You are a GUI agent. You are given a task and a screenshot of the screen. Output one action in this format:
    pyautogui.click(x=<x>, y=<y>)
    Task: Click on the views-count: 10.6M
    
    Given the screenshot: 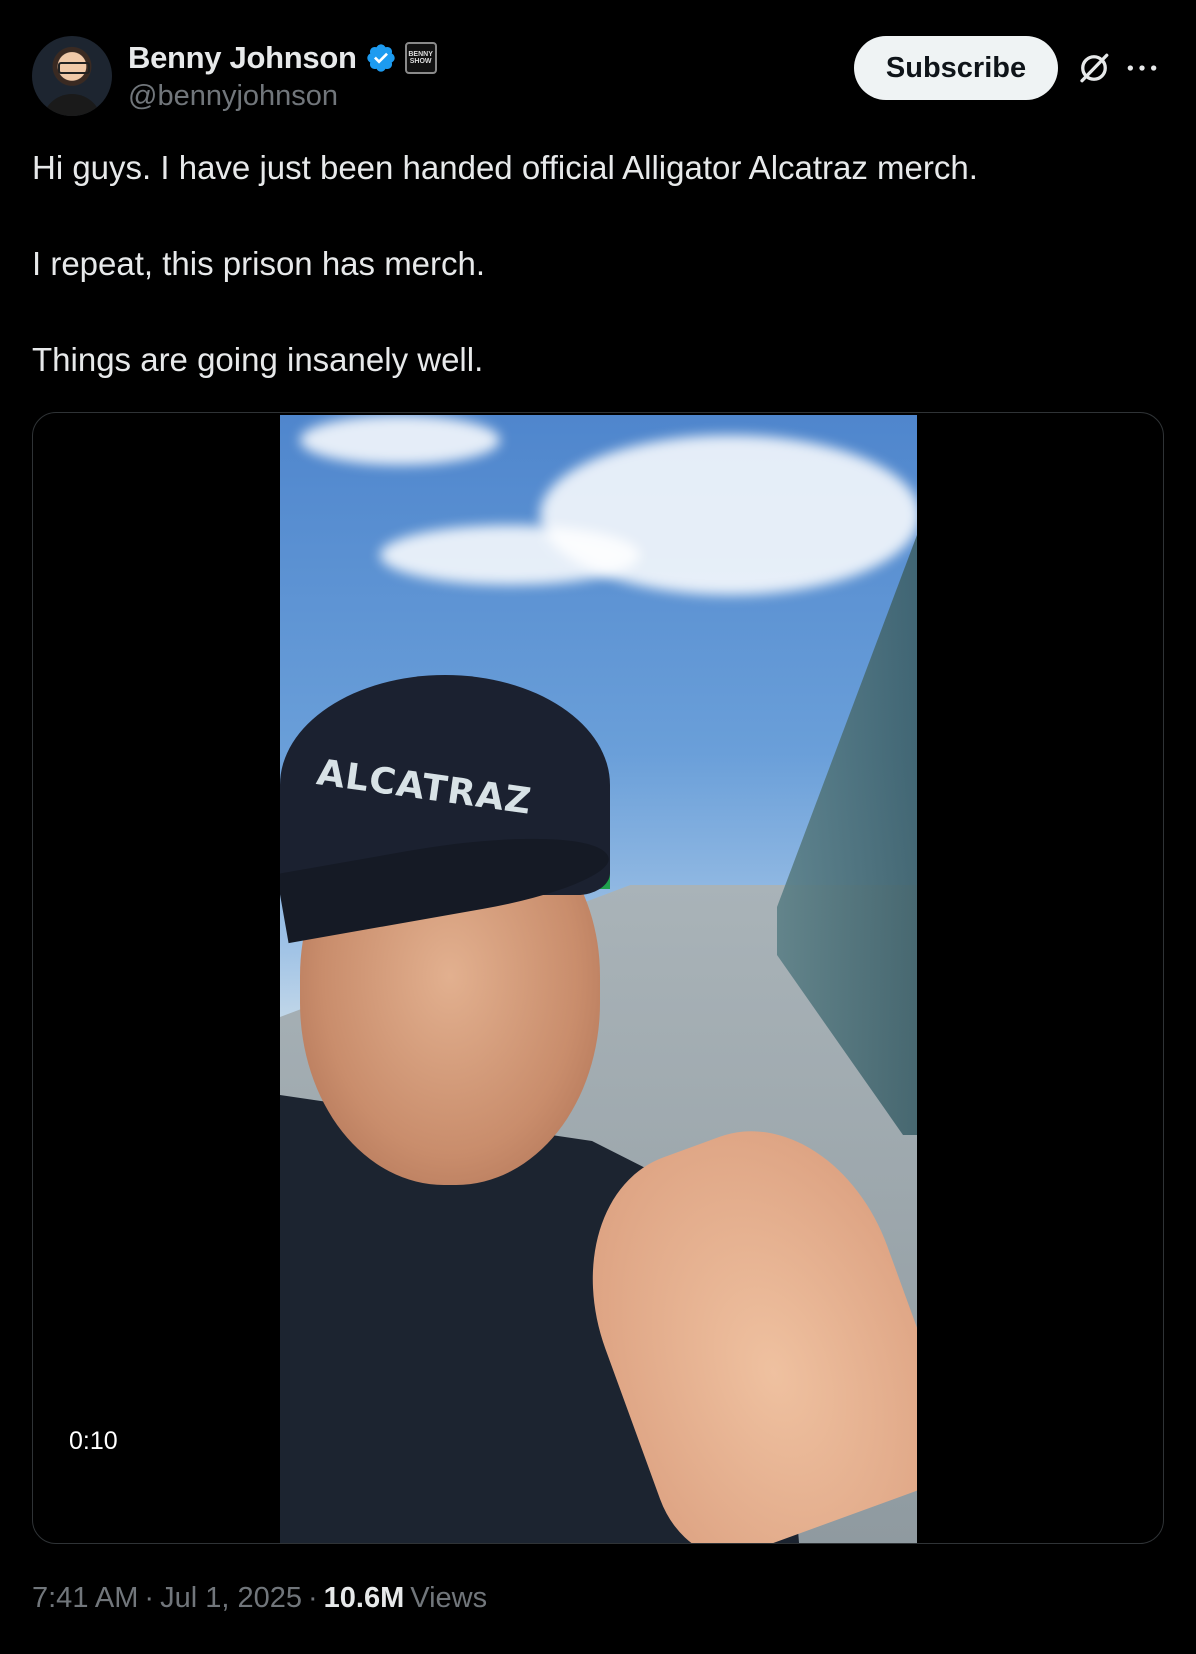 What is the action you would take?
    pyautogui.click(x=364, y=1598)
    